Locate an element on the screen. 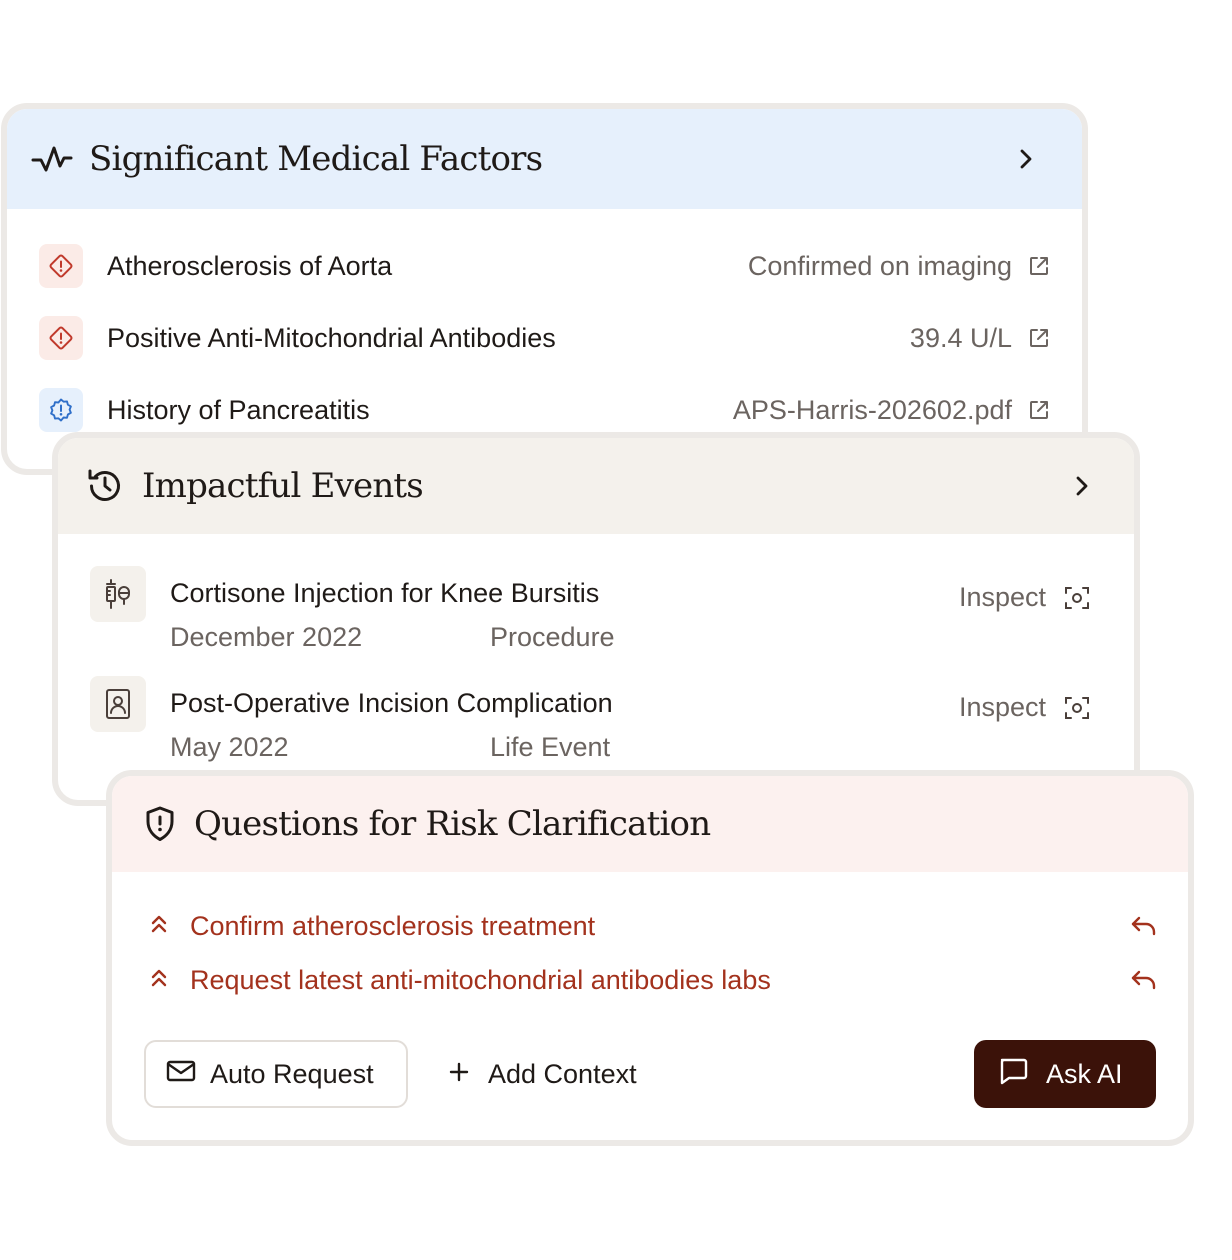 Image resolution: width=1232 pixels, height=1260 pixels. factor-name: Positive Anti-Mitochondrial Antibodies is located at coordinates (331, 337).